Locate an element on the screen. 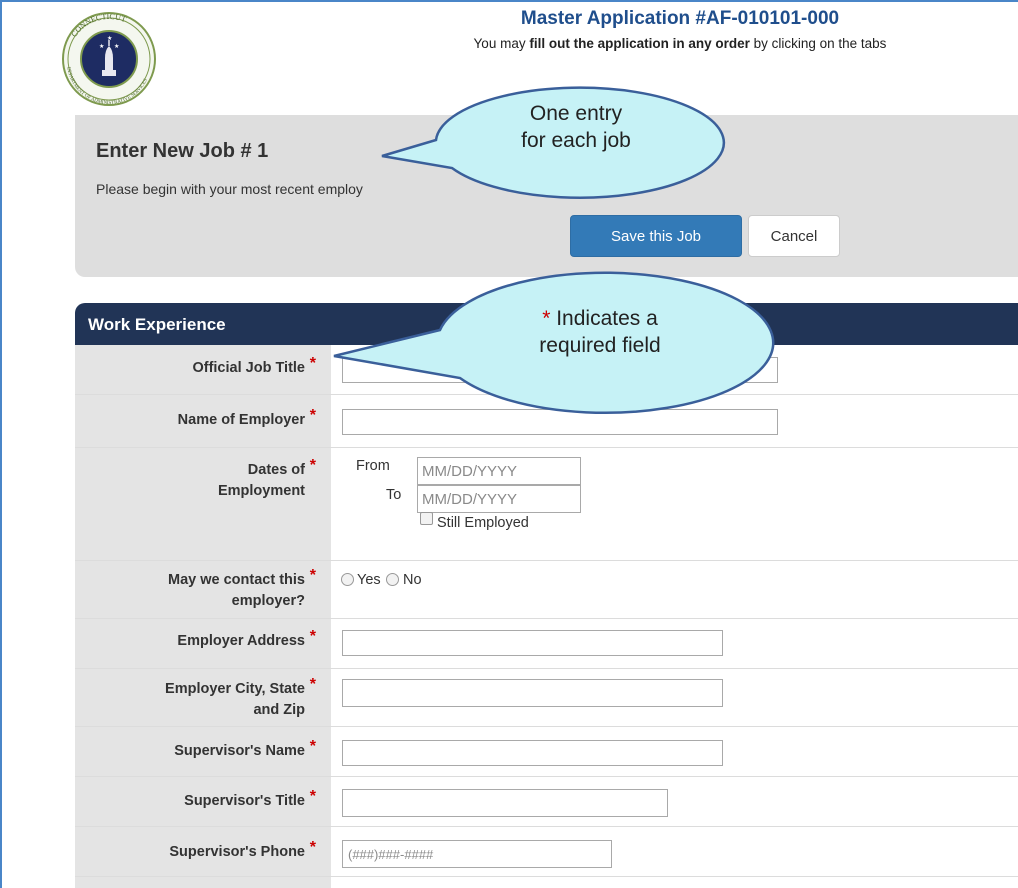  row-address: Employer Address * is located at coordinates (546, 644).